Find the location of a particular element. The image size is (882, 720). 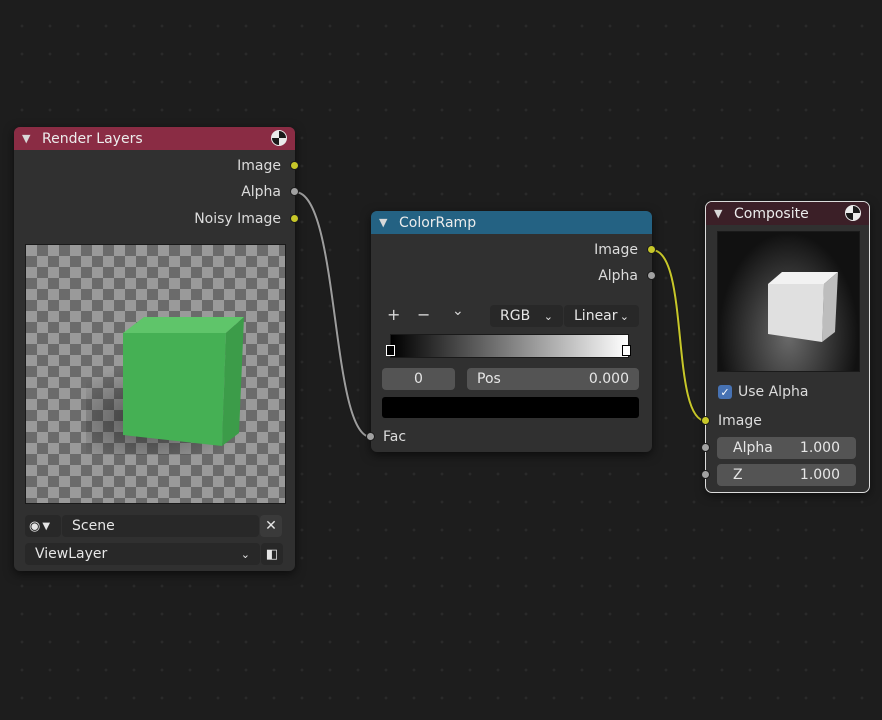

render-view-layer-button: ◧ is located at coordinates (272, 554).